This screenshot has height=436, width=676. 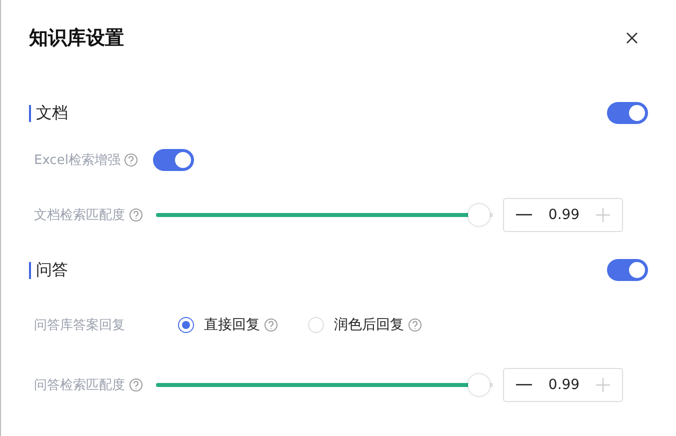 What do you see at coordinates (76, 38) in the screenshot?
I see `dialog-title: 知识库设置` at bounding box center [76, 38].